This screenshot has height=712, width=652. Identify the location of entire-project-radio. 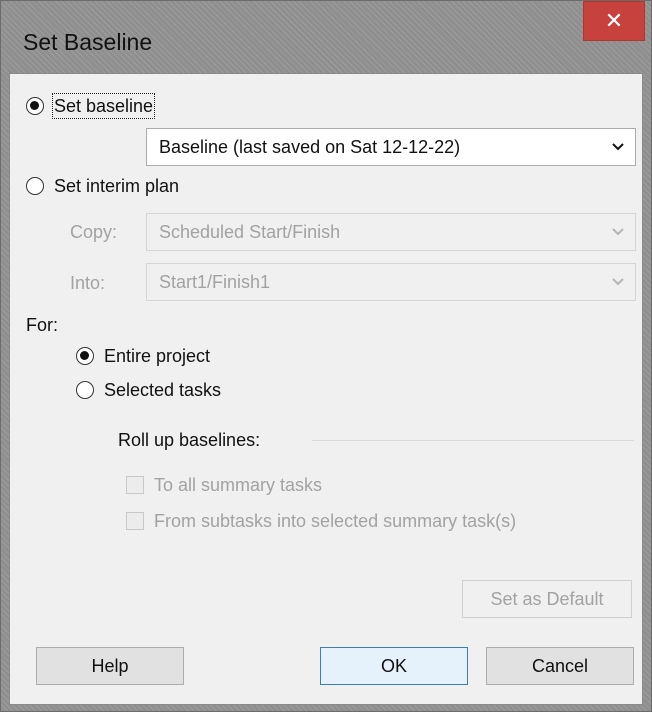
(85, 356).